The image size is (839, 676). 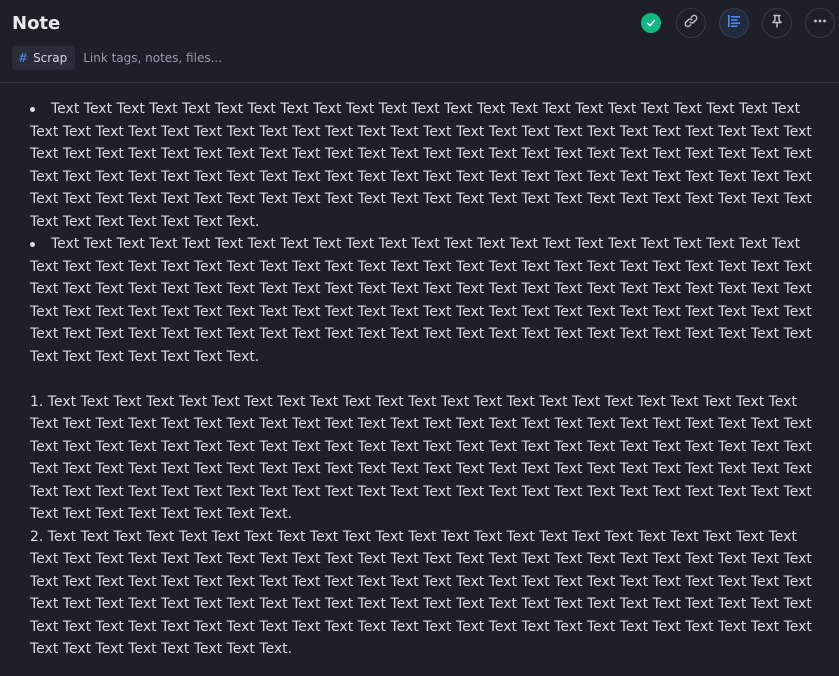 I want to click on tags-row: # Scrap, so click(x=158, y=58).